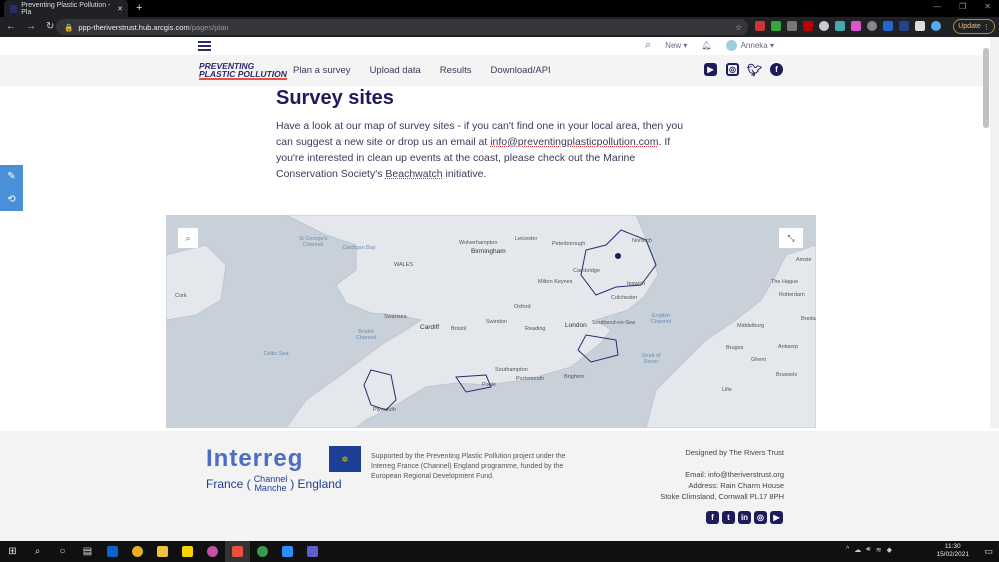 This screenshot has width=999, height=562. I want to click on map-label: Brussels, so click(787, 375).